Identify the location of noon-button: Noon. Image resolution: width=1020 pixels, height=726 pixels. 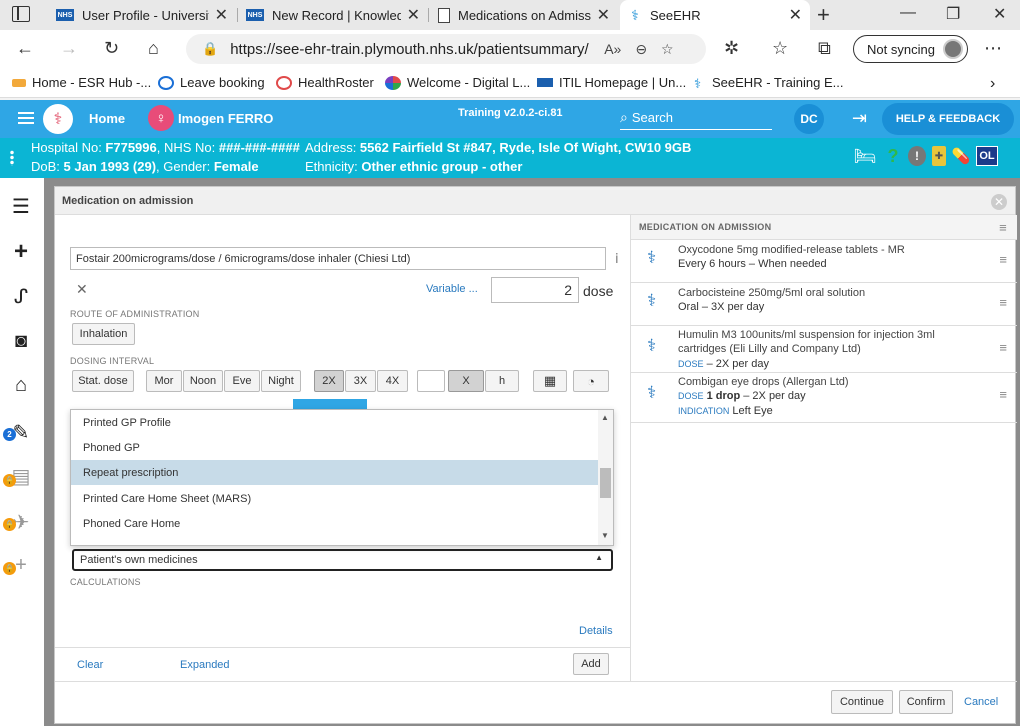
(203, 381).